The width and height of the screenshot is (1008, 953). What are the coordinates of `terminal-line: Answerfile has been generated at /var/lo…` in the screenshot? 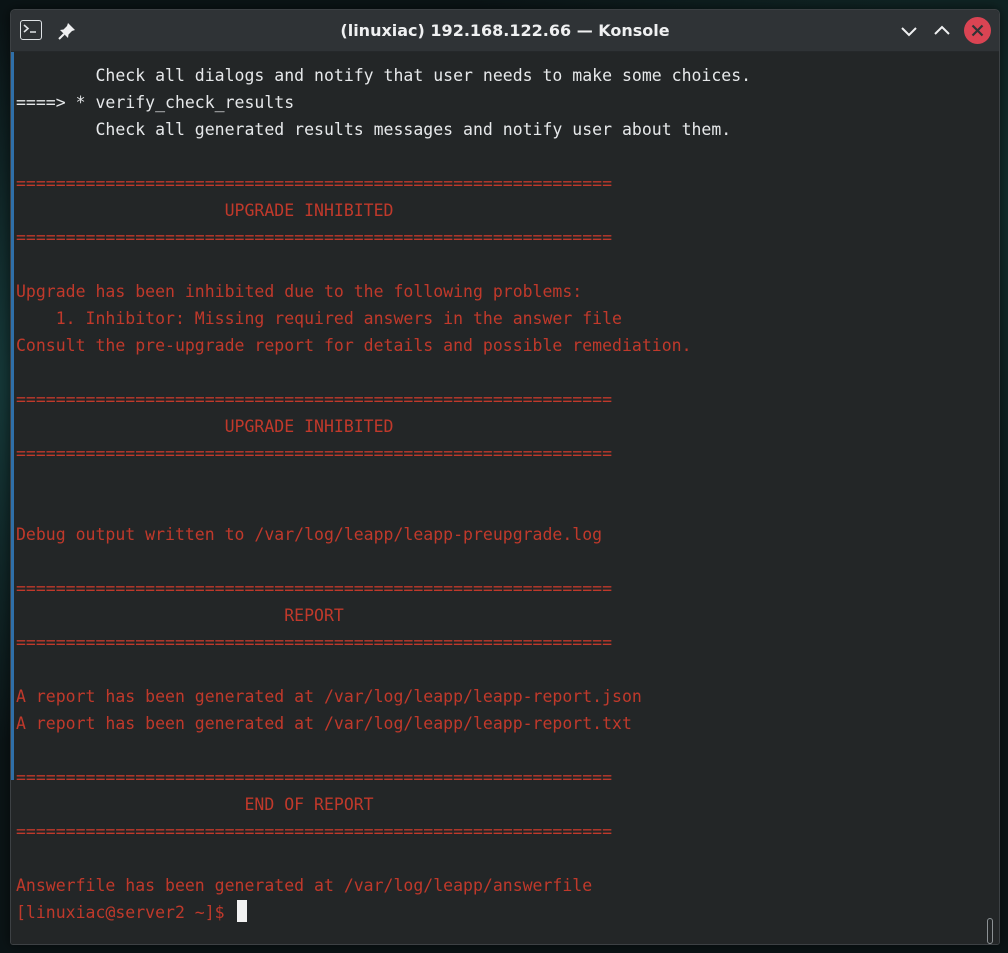 It's located at (304, 885).